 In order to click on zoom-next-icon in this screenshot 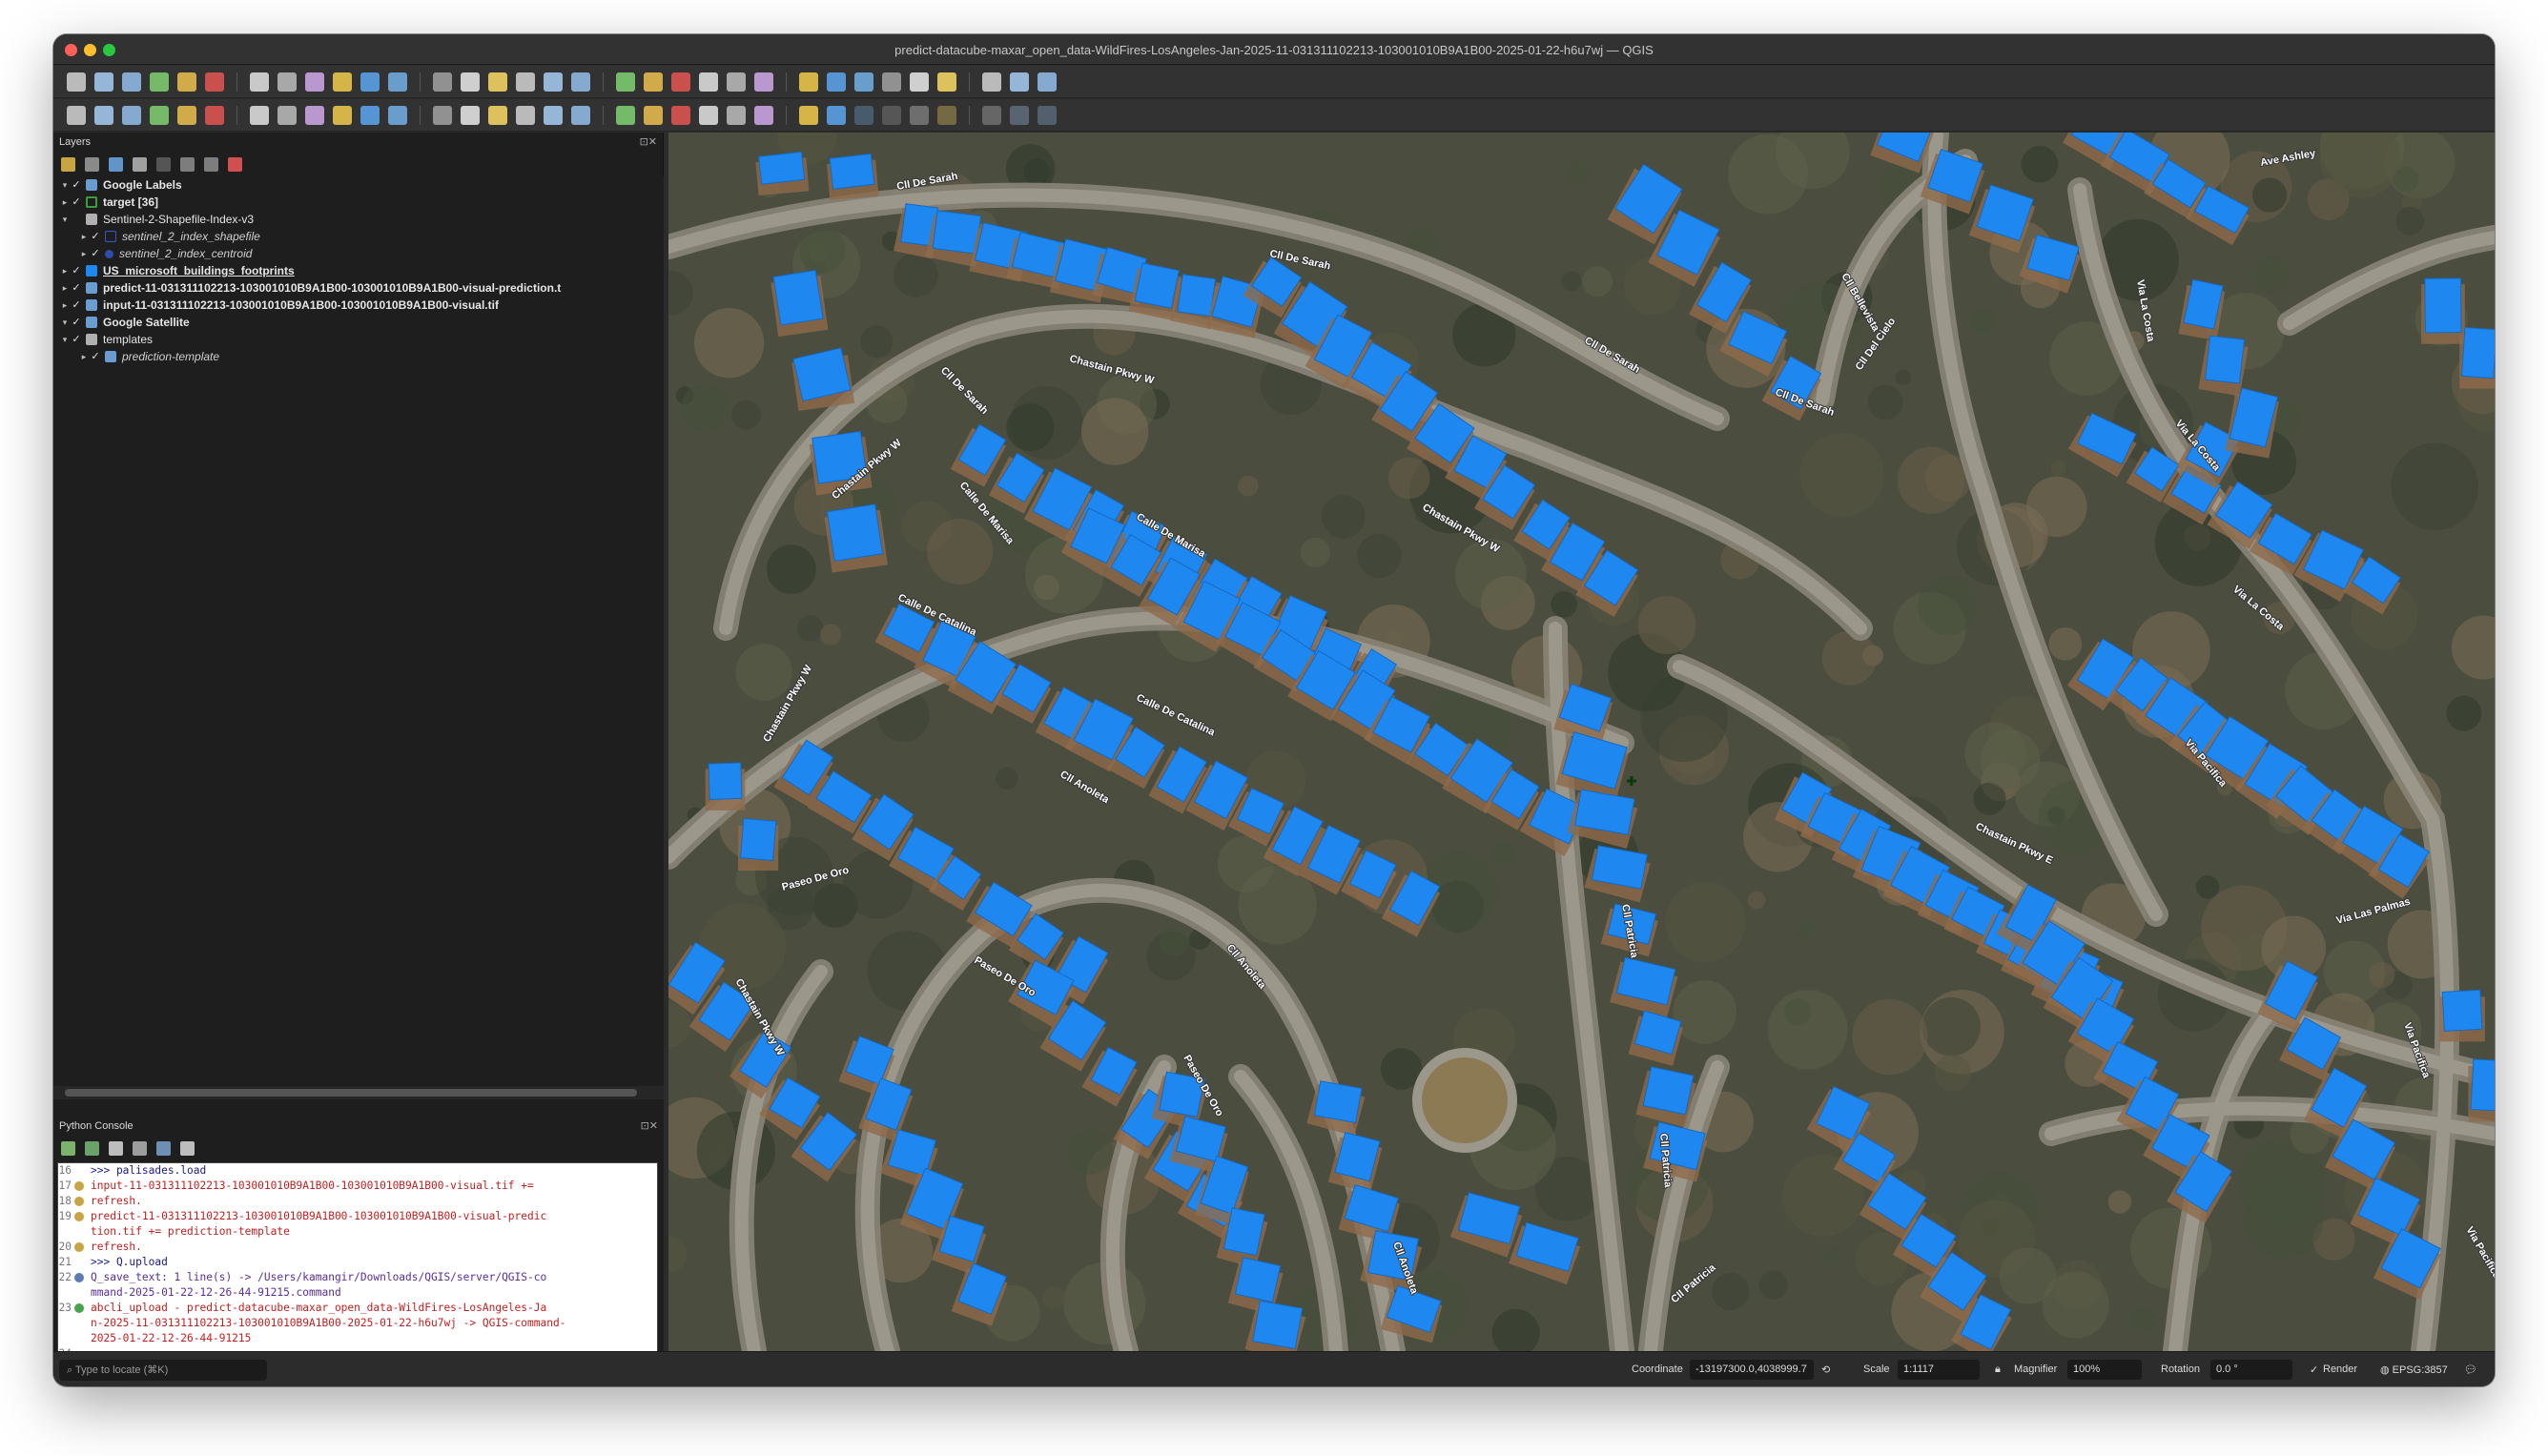, I will do `click(525, 82)`.